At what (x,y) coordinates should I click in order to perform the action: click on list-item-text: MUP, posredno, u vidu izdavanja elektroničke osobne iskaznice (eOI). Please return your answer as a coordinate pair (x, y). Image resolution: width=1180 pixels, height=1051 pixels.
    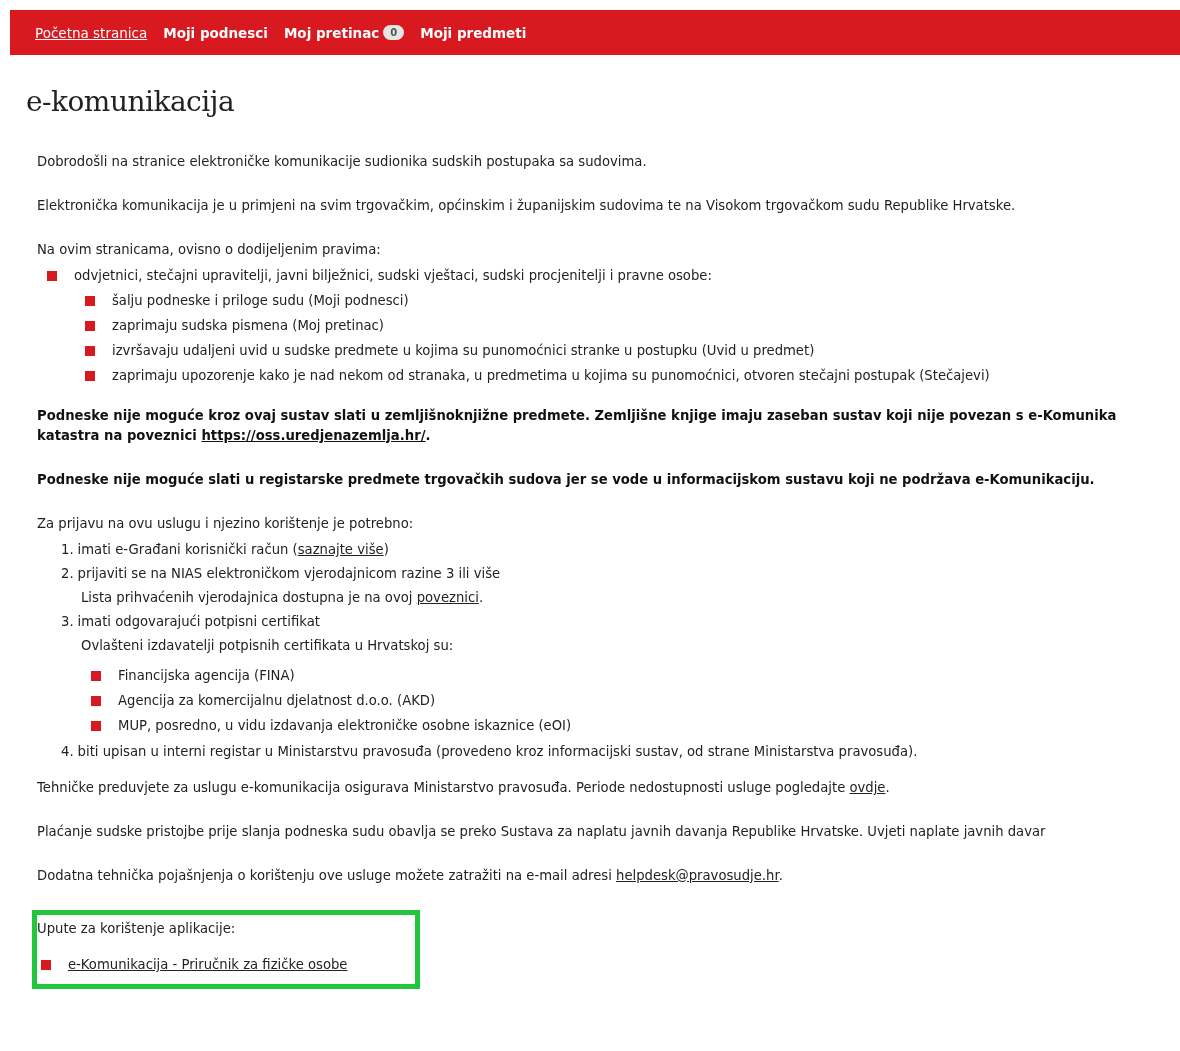
    Looking at the image, I should click on (345, 726).